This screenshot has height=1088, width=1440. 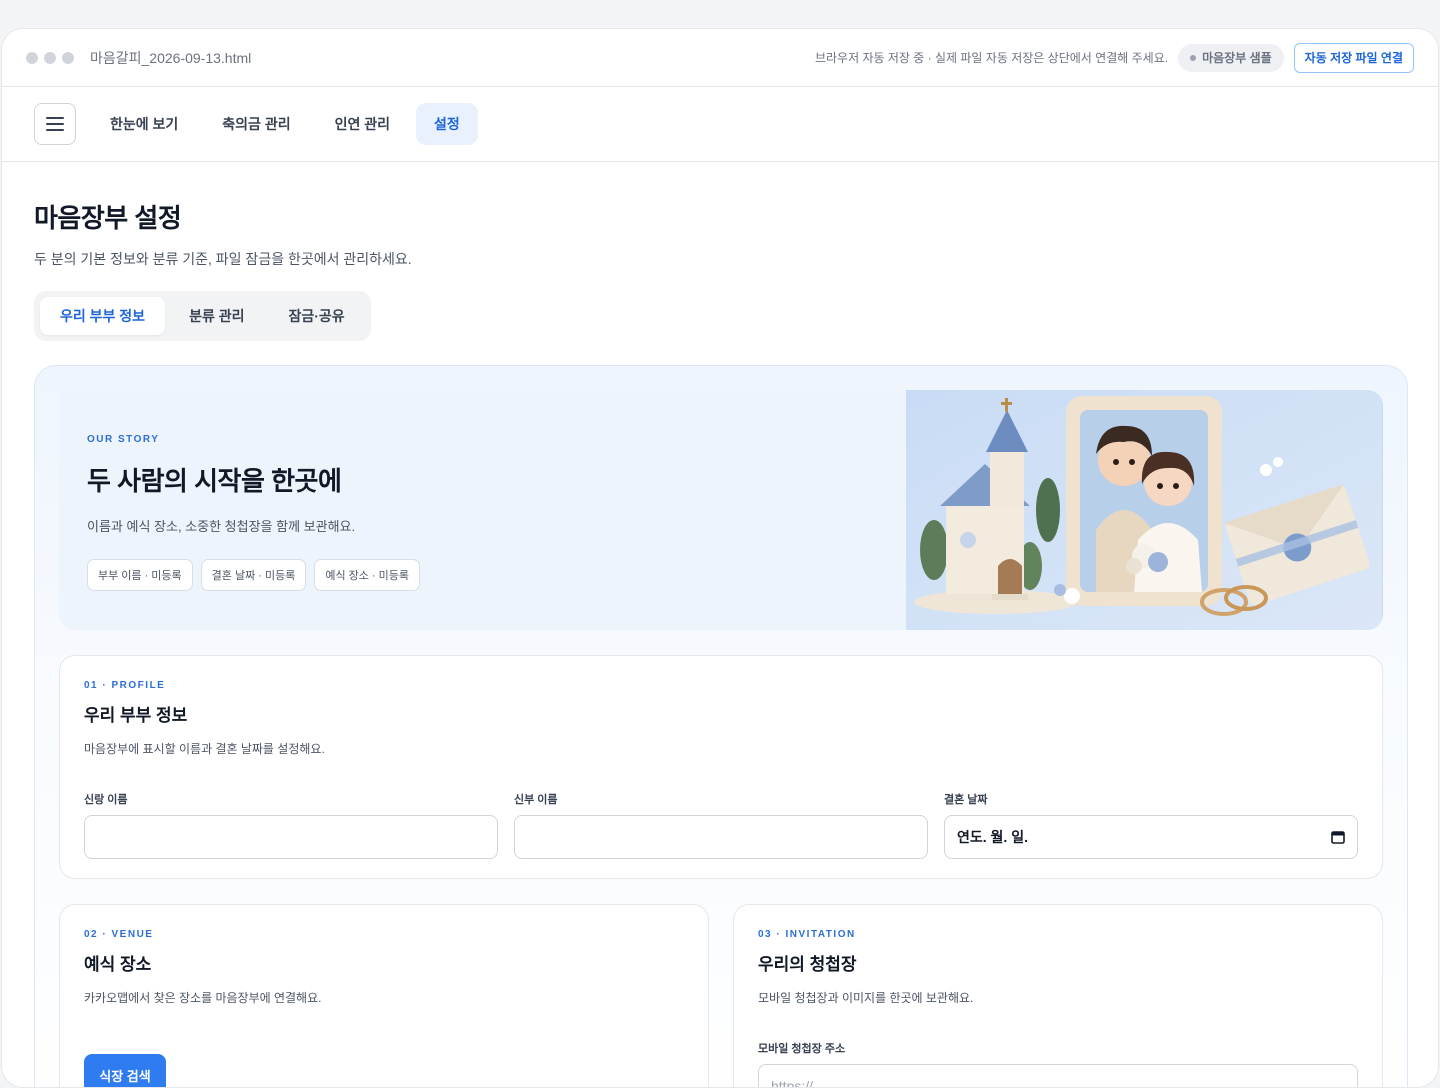 I want to click on hero-eyebrow: OUR STORY, so click(x=123, y=439).